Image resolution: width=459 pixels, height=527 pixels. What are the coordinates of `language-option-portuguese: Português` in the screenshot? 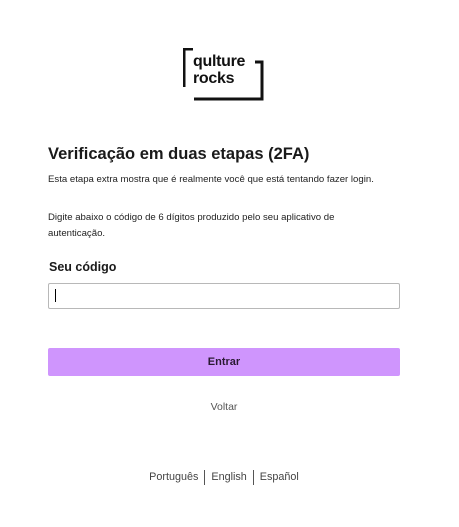 It's located at (173, 477).